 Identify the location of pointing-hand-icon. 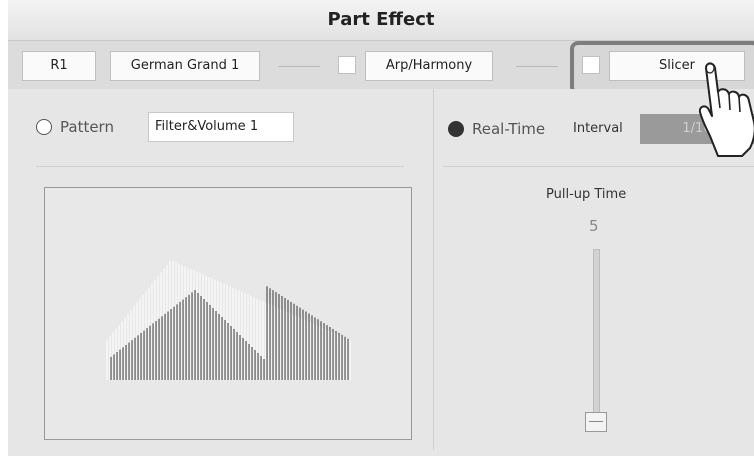
(726, 109).